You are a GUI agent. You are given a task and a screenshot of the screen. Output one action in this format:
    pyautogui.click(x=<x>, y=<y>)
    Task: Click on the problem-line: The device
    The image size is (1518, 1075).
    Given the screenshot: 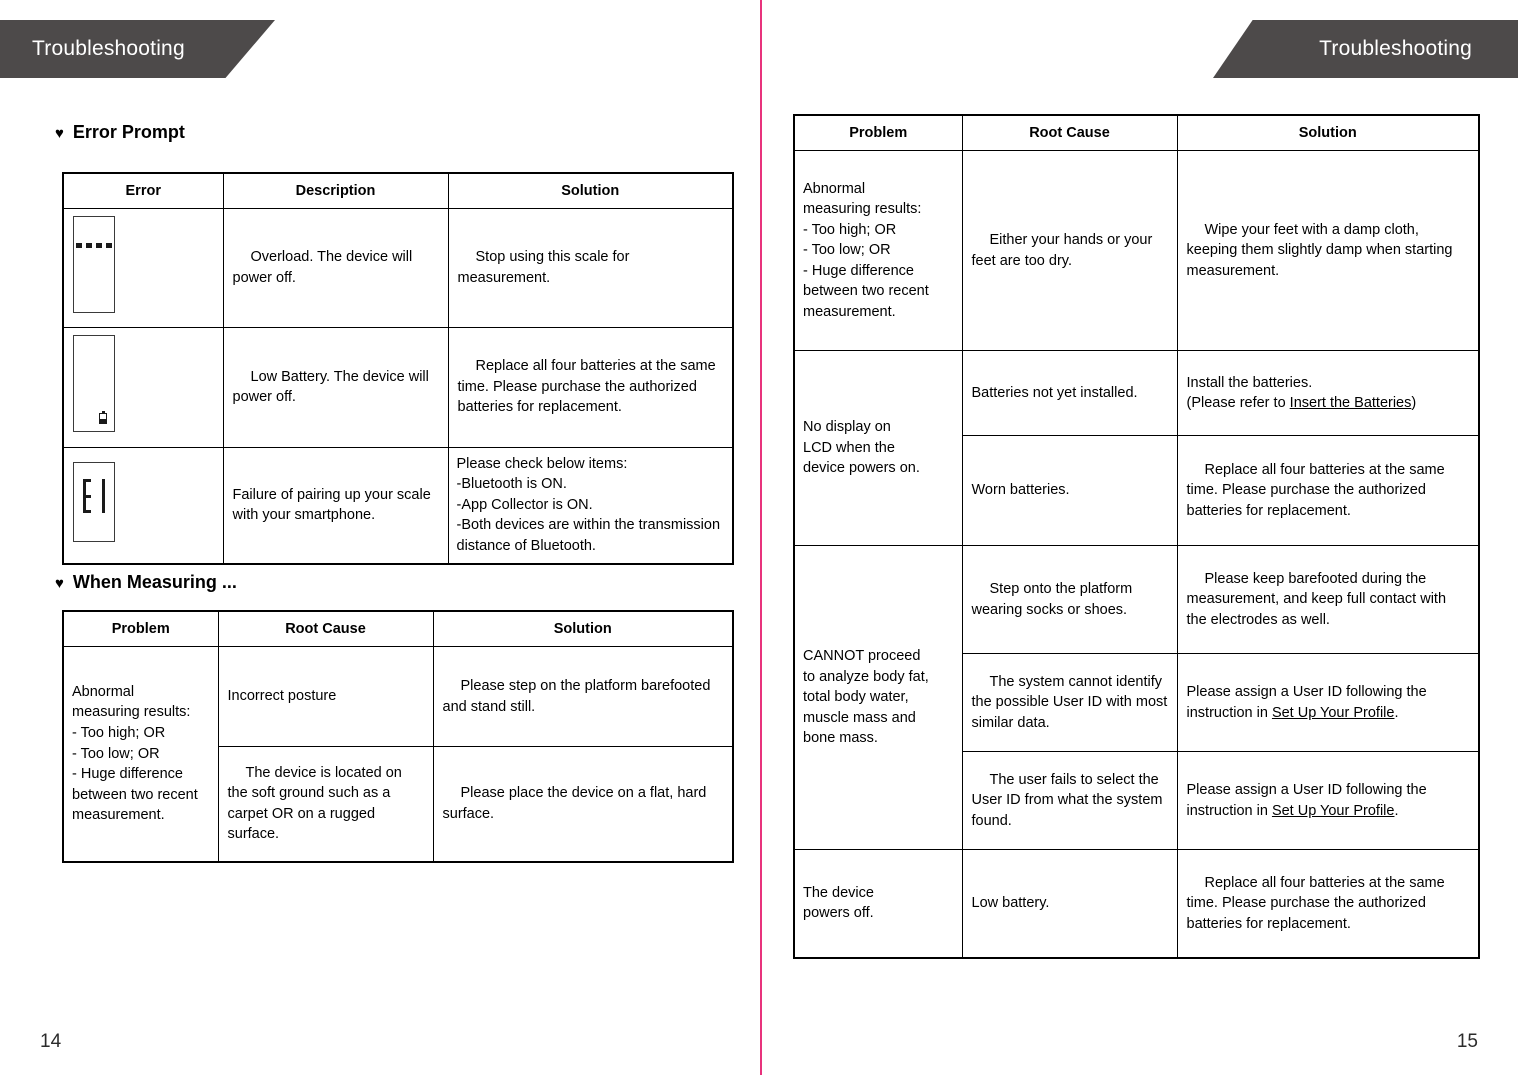 What is the action you would take?
    pyautogui.click(x=838, y=892)
    